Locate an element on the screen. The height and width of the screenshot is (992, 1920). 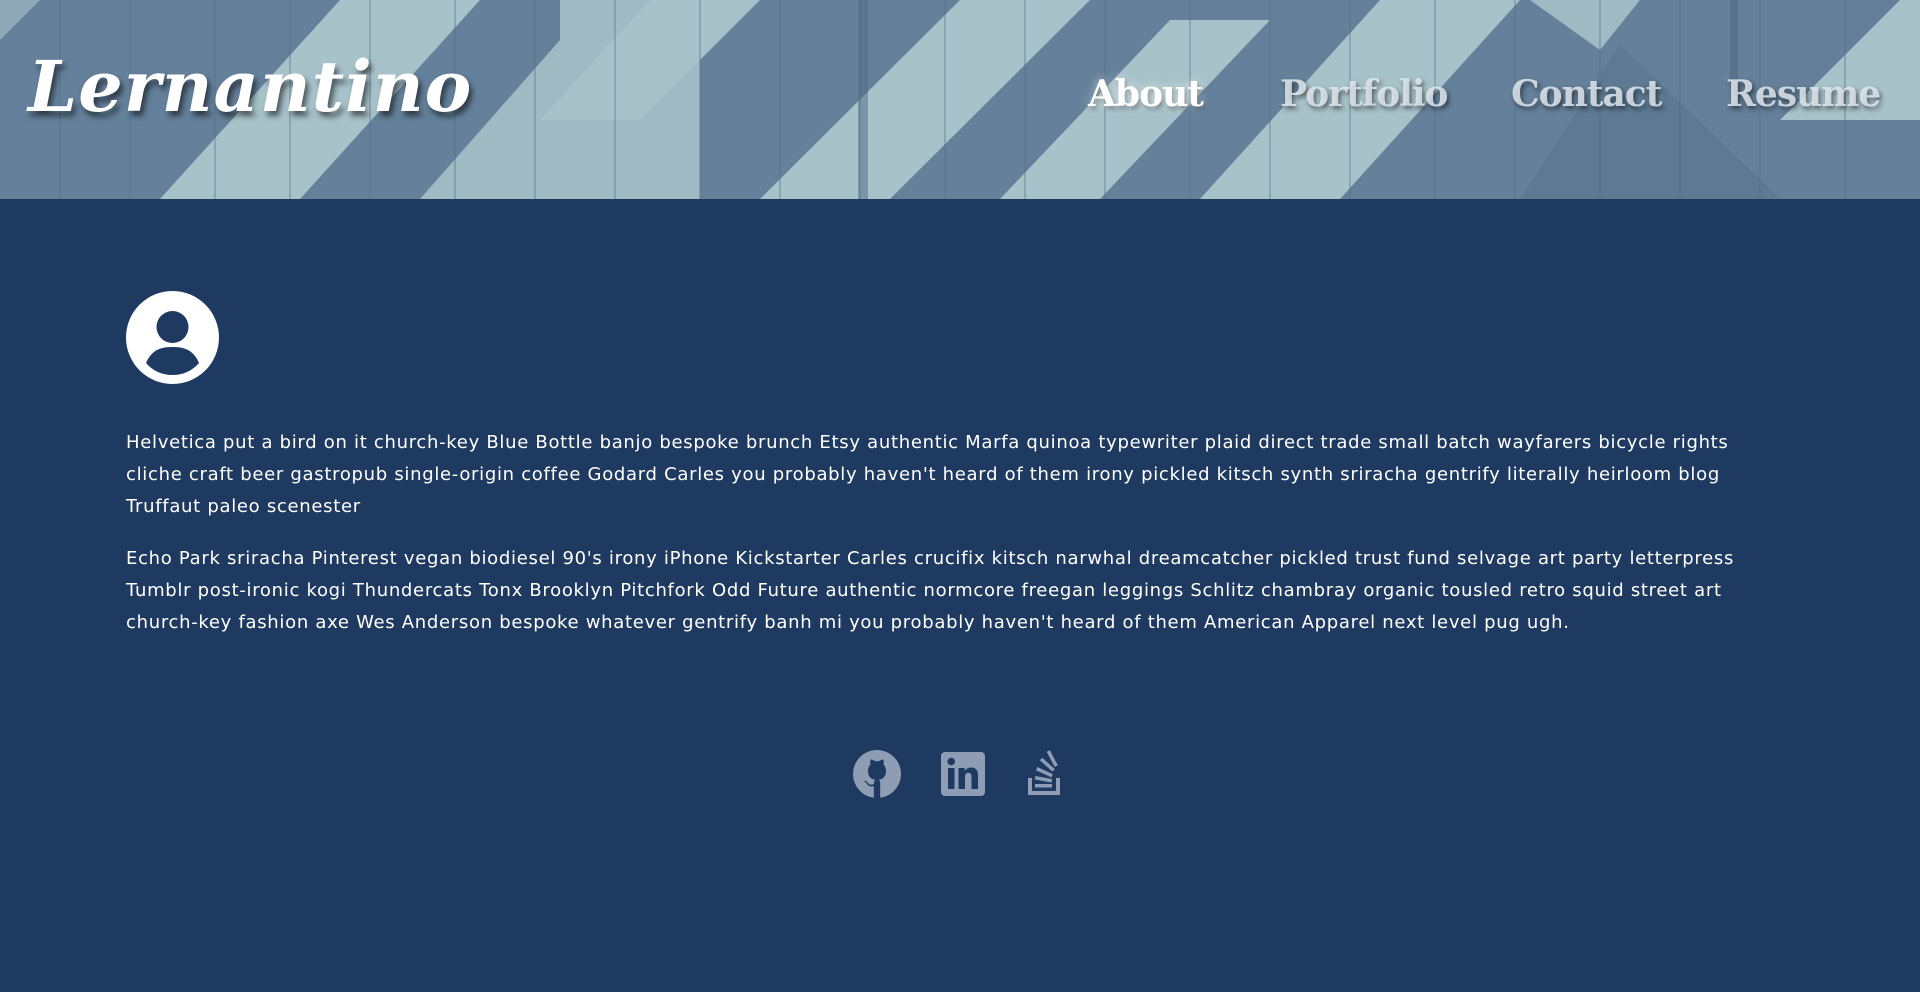
nav-item-resume: Resume is located at coordinates (1803, 94).